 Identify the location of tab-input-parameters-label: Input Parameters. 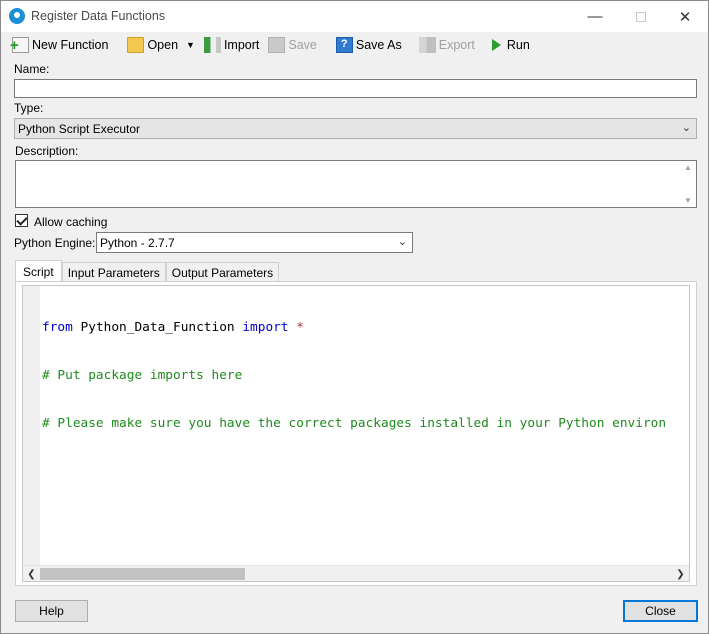
(113, 272).